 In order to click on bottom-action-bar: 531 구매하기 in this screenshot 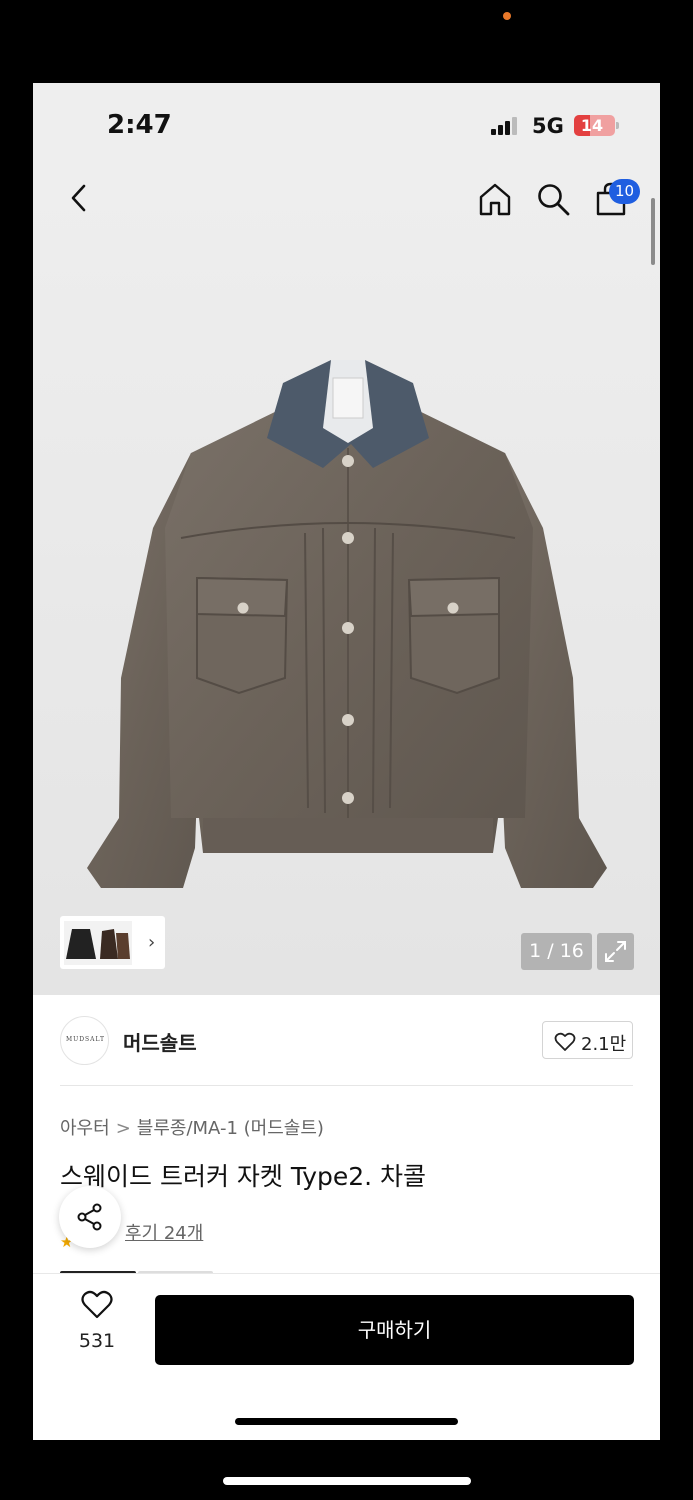, I will do `click(346, 1356)`.